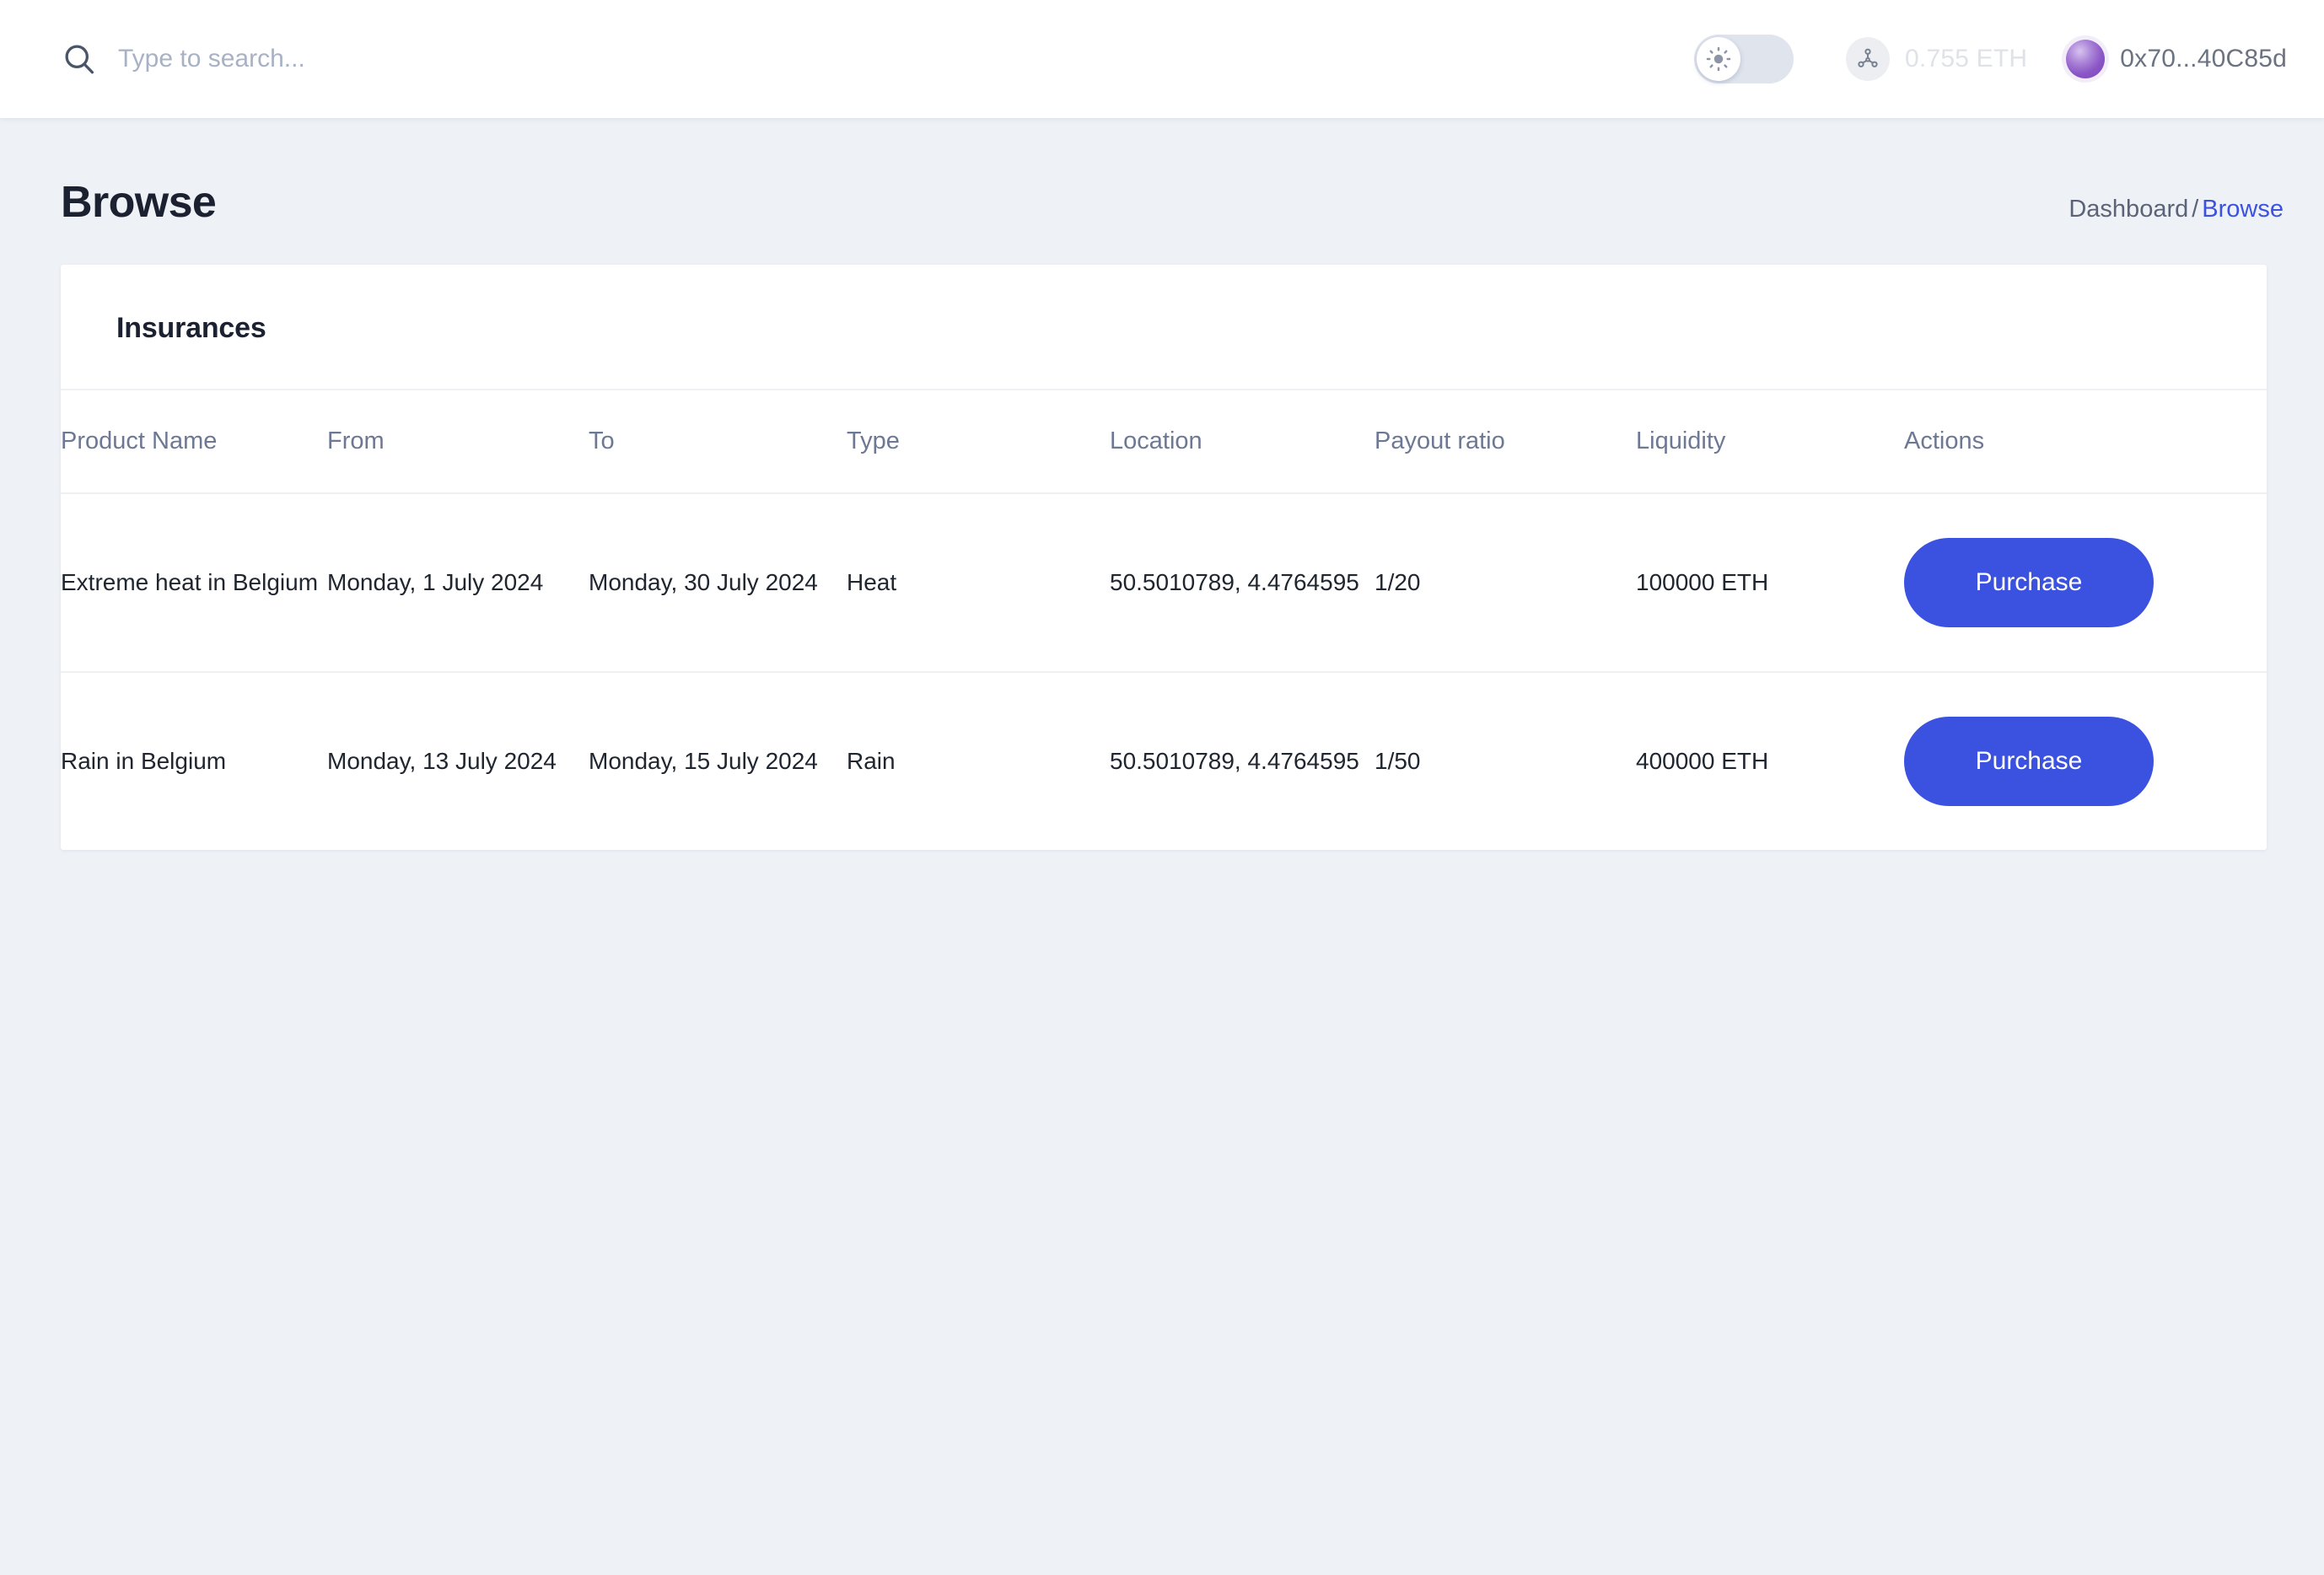 Image resolution: width=2324 pixels, height=1575 pixels. What do you see at coordinates (1164, 327) in the screenshot?
I see `card-header: Insurances` at bounding box center [1164, 327].